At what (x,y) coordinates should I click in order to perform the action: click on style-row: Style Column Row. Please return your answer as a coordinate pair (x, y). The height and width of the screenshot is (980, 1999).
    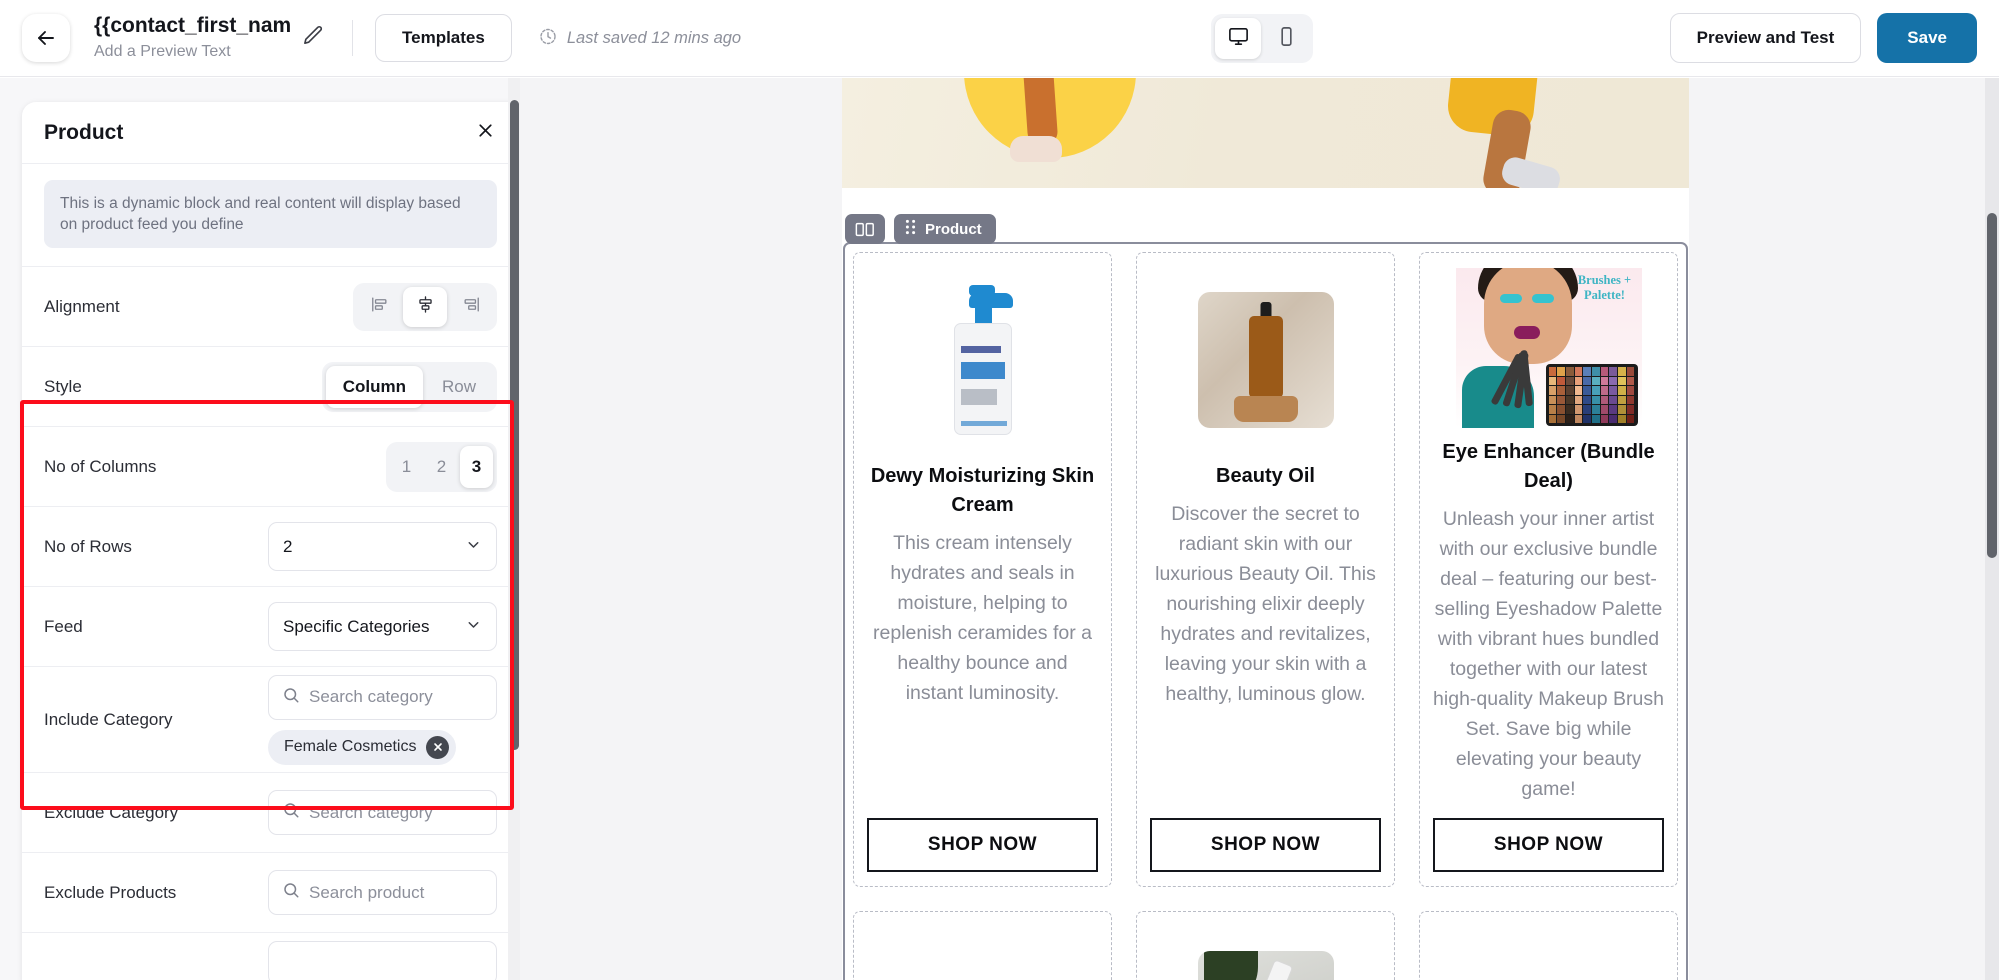
    Looking at the image, I should click on (270, 387).